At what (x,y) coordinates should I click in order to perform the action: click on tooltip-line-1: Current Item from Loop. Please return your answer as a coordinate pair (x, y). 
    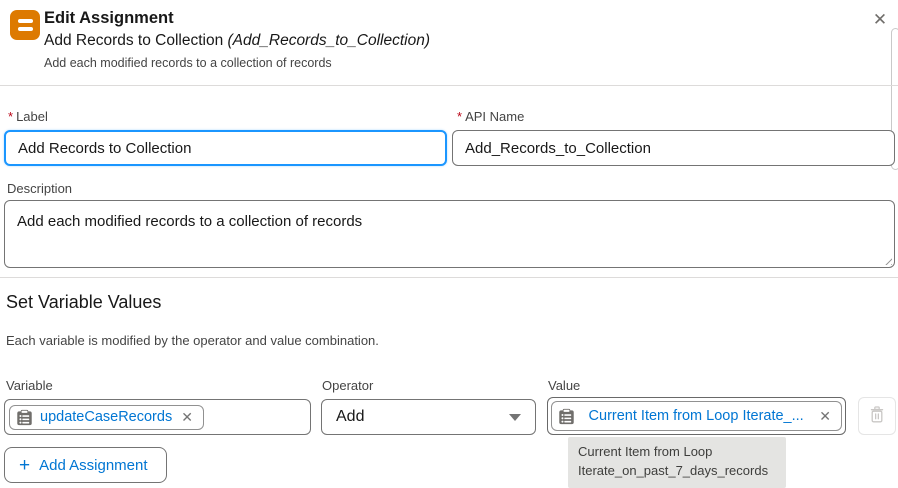
    Looking at the image, I should click on (645, 451).